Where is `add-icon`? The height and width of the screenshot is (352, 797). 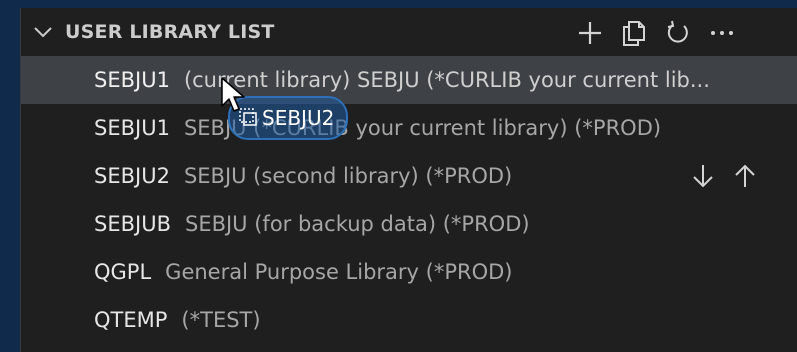
add-icon is located at coordinates (590, 33).